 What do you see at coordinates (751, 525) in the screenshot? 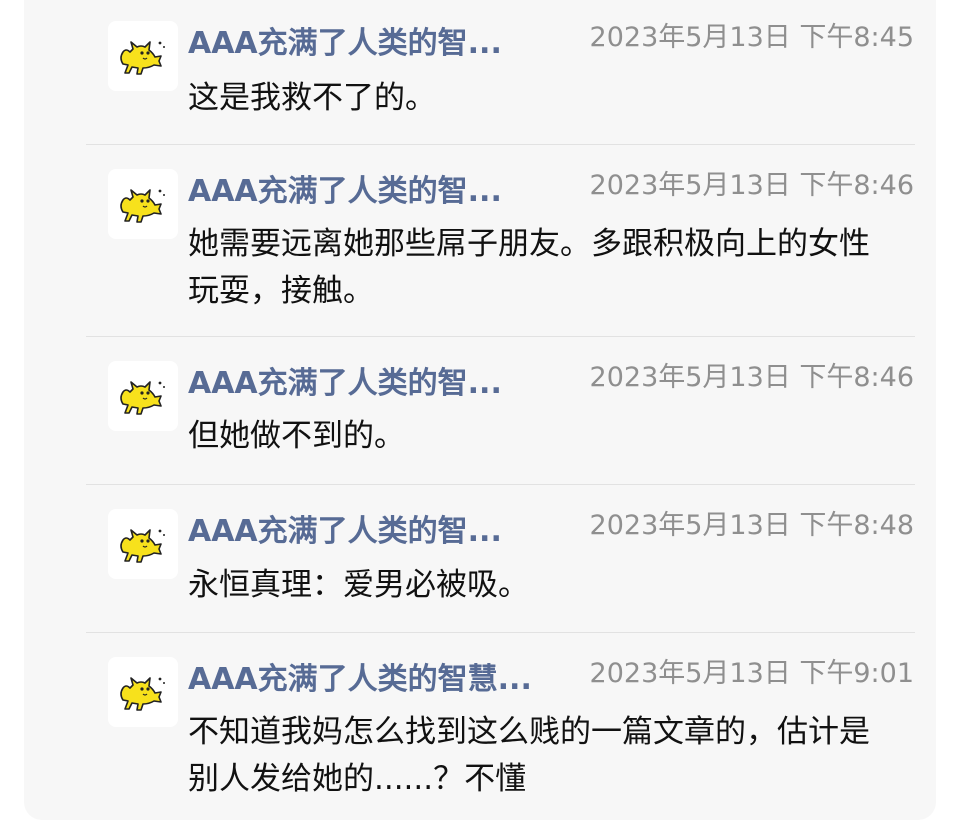
I see `timestamp: 2023年5月13日 下午8:48` at bounding box center [751, 525].